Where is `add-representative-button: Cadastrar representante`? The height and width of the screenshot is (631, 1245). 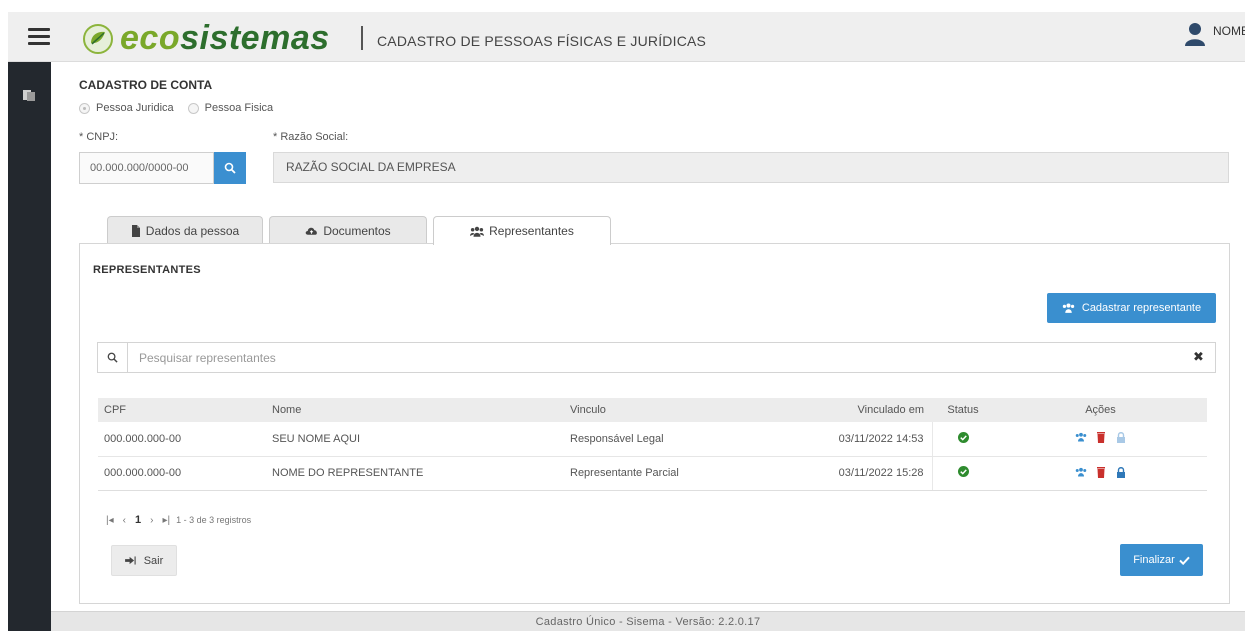
add-representative-button: Cadastrar representante is located at coordinates (1131, 308).